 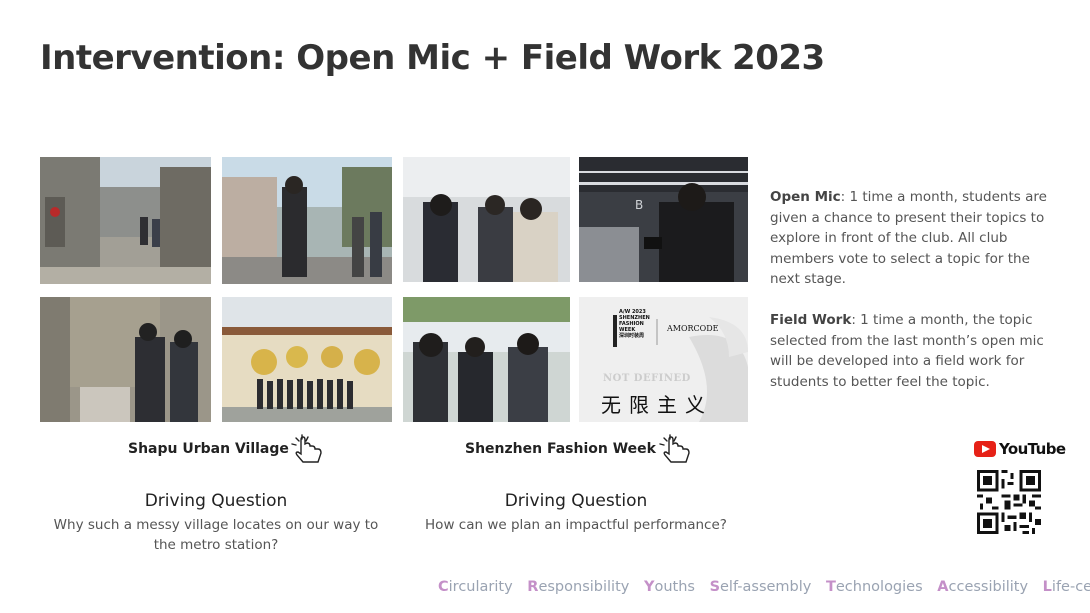 What do you see at coordinates (693, 328) in the screenshot?
I see `poster-brand: AMORCODE` at bounding box center [693, 328].